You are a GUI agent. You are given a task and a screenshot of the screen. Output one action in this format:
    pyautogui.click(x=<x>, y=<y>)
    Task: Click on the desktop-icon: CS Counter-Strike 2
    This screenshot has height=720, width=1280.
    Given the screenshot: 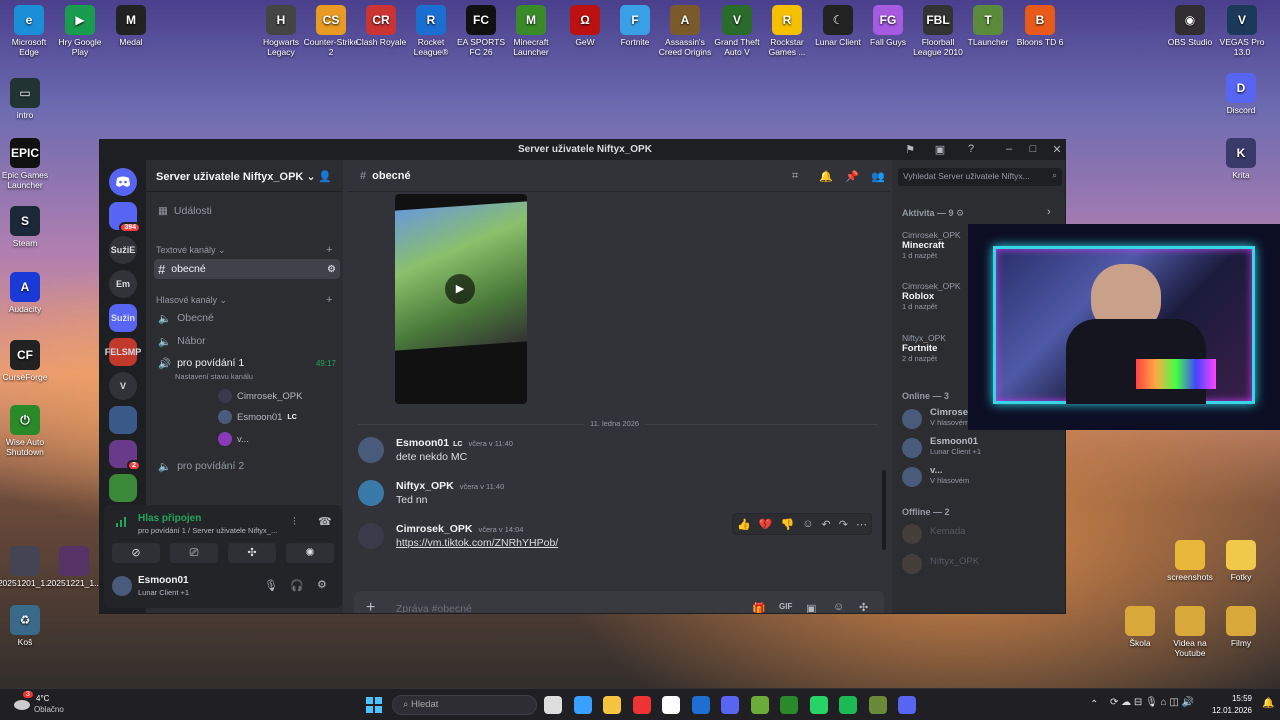 What is the action you would take?
    pyautogui.click(x=331, y=31)
    